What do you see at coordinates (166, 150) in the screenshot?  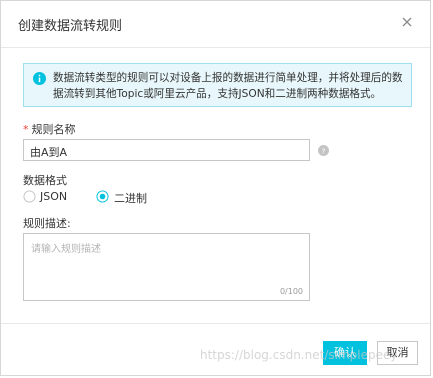 I see `rule-name-input: 由A到A` at bounding box center [166, 150].